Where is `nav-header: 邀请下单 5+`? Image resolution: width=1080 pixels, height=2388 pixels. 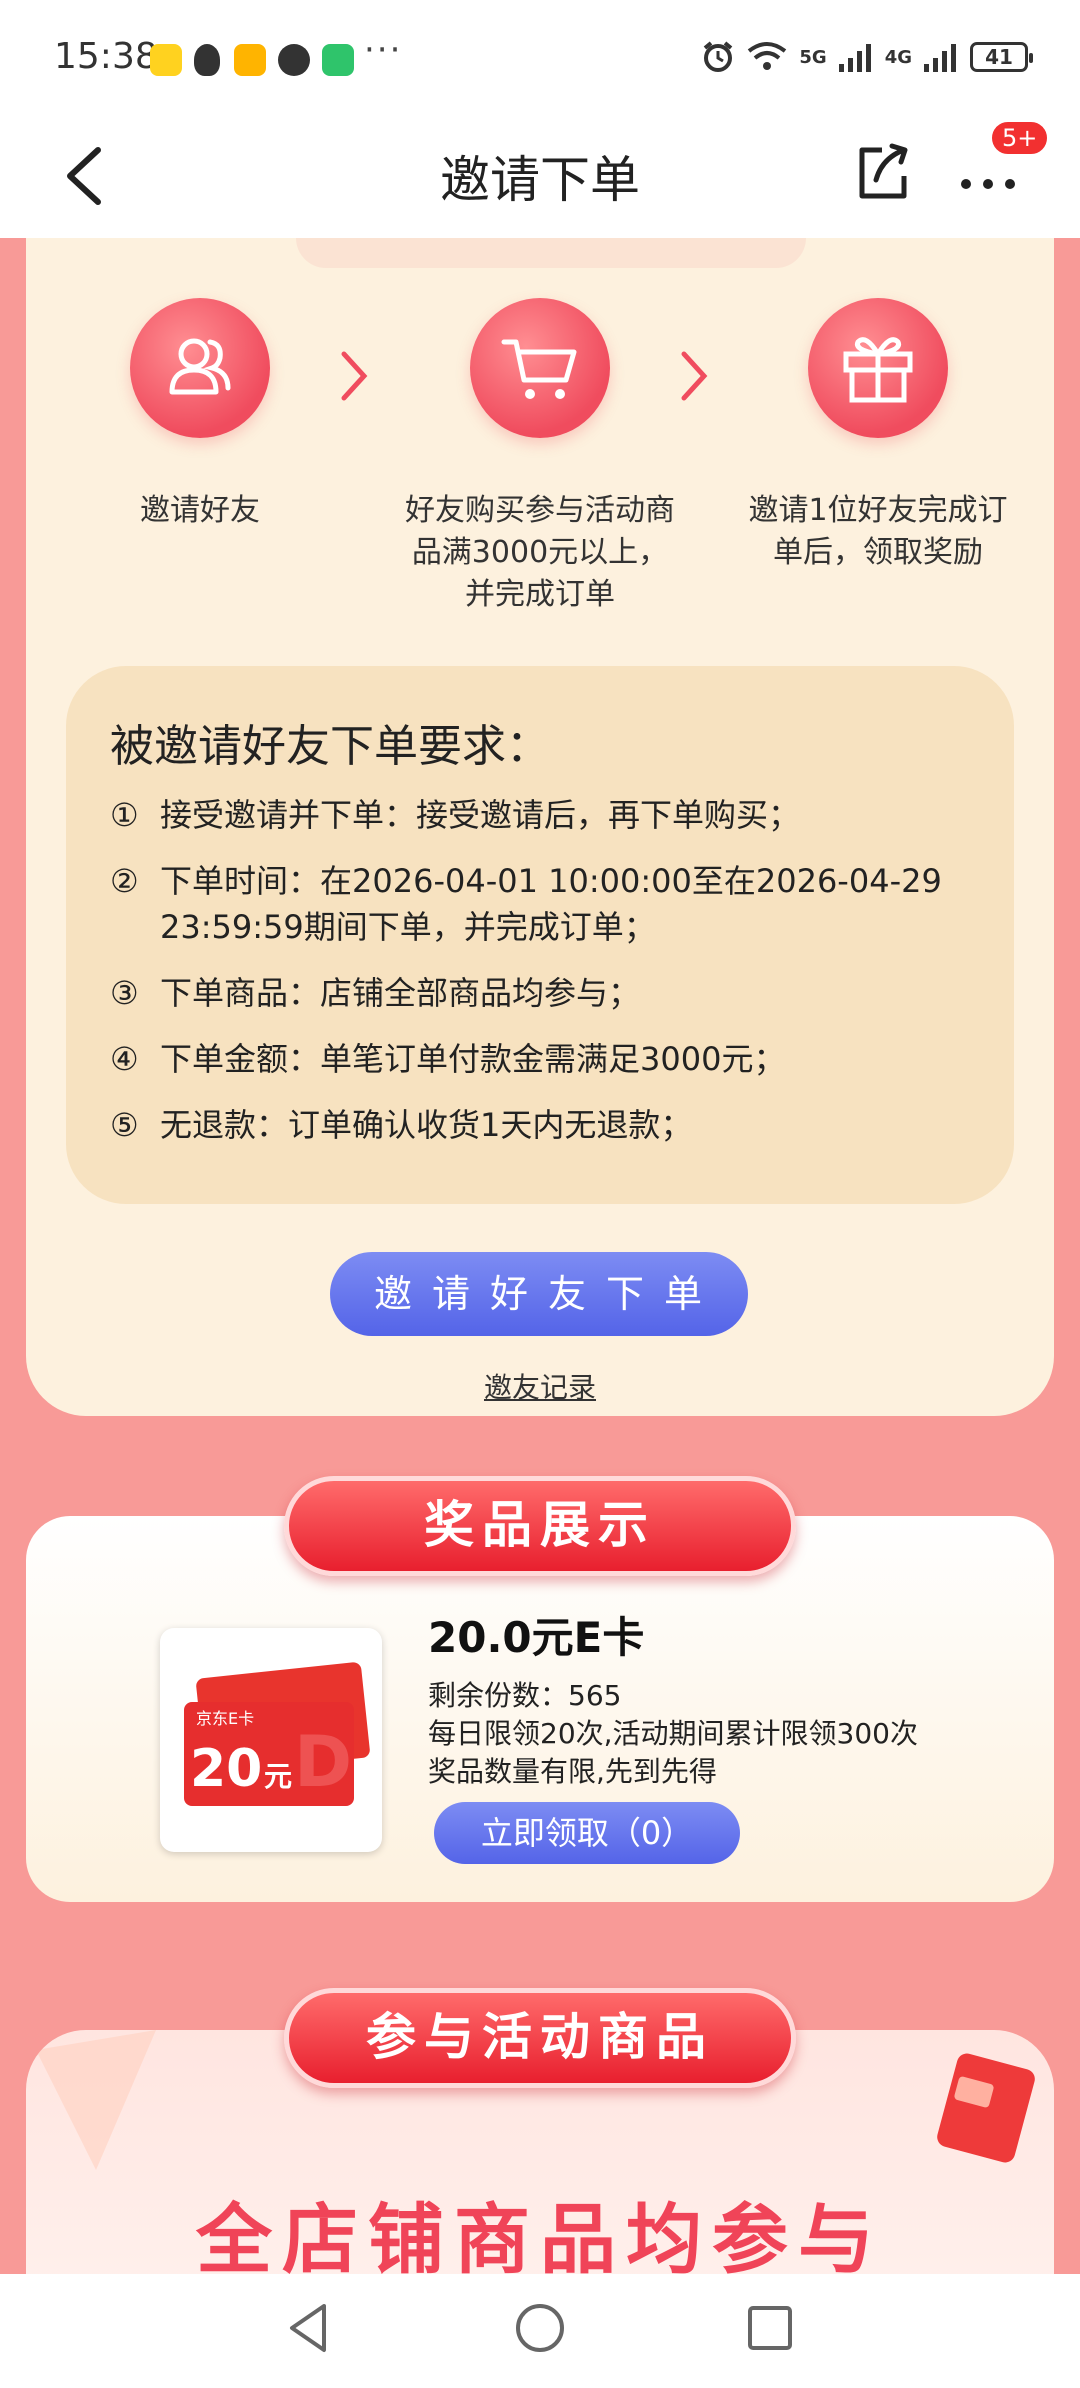 nav-header: 邀请下单 5+ is located at coordinates (540, 178).